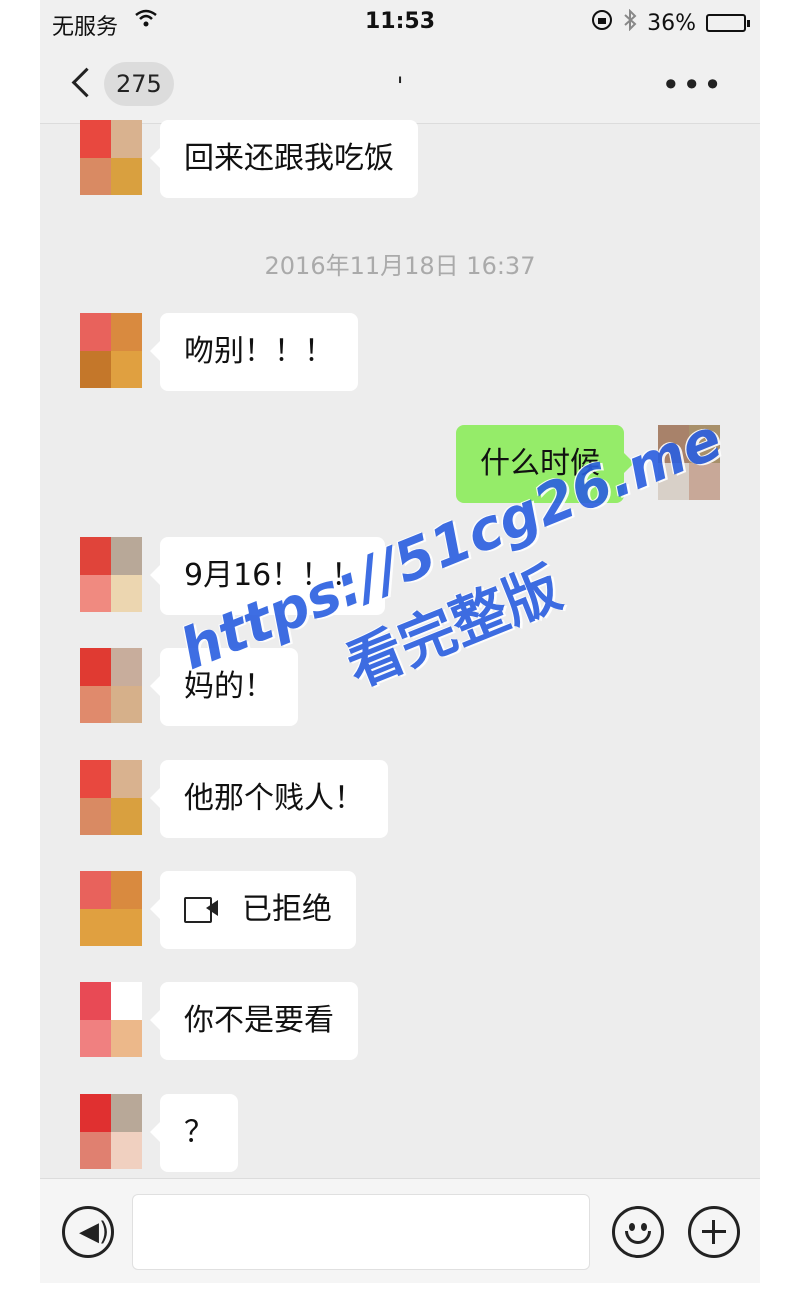  I want to click on plus-icon, so click(714, 1232).